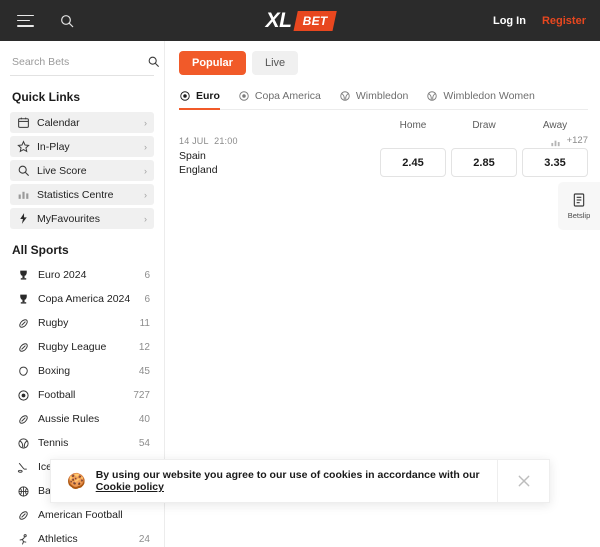 The width and height of the screenshot is (600, 547). Describe the element at coordinates (383, 125) in the screenshot. I see `odds-column-headers: Home Draw Away` at that location.